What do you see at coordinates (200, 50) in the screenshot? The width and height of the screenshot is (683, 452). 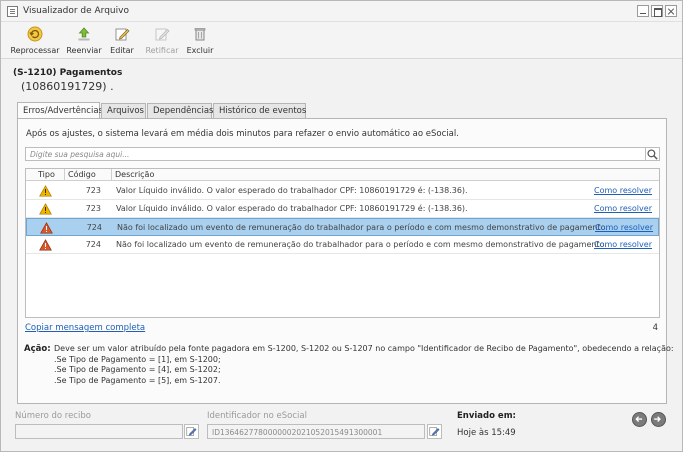 I see `delete-label: Excluir` at bounding box center [200, 50].